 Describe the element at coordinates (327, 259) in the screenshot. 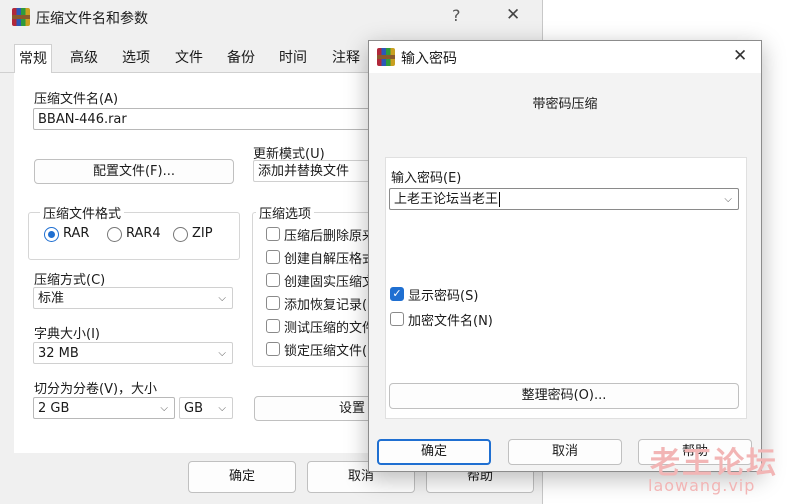

I see `option-label-2: 创建自解压格式` at that location.